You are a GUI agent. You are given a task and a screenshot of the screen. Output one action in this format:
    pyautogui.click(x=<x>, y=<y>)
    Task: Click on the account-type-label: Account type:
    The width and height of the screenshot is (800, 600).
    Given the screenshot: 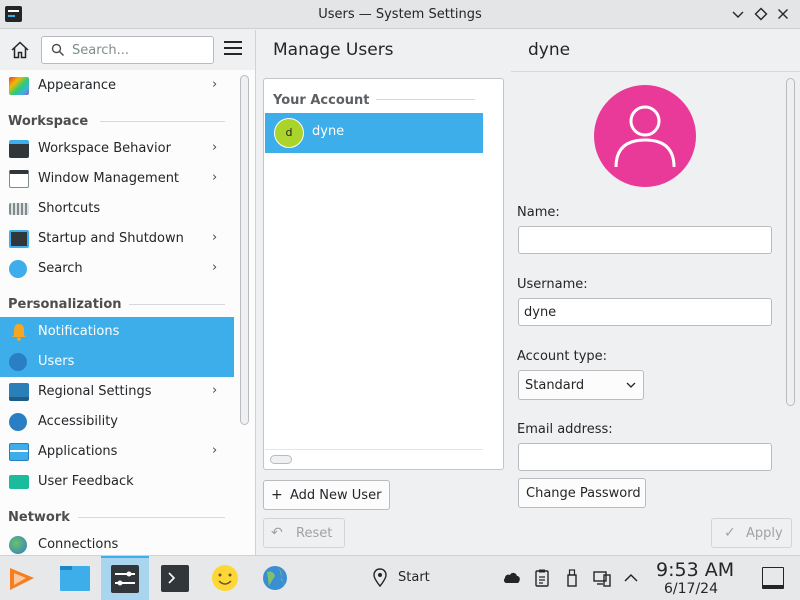 What is the action you would take?
    pyautogui.click(x=562, y=356)
    